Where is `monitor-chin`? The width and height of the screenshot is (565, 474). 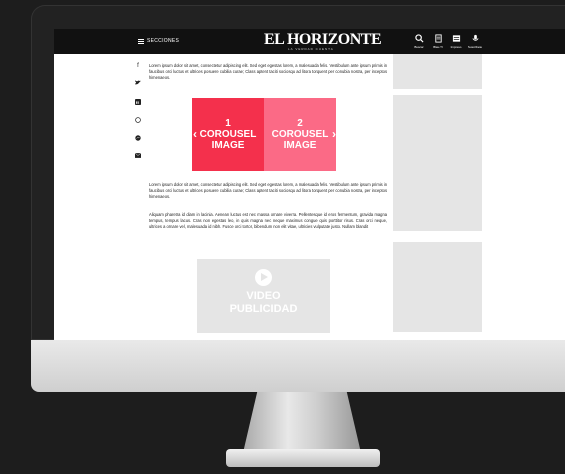 monitor-chin is located at coordinates (298, 366).